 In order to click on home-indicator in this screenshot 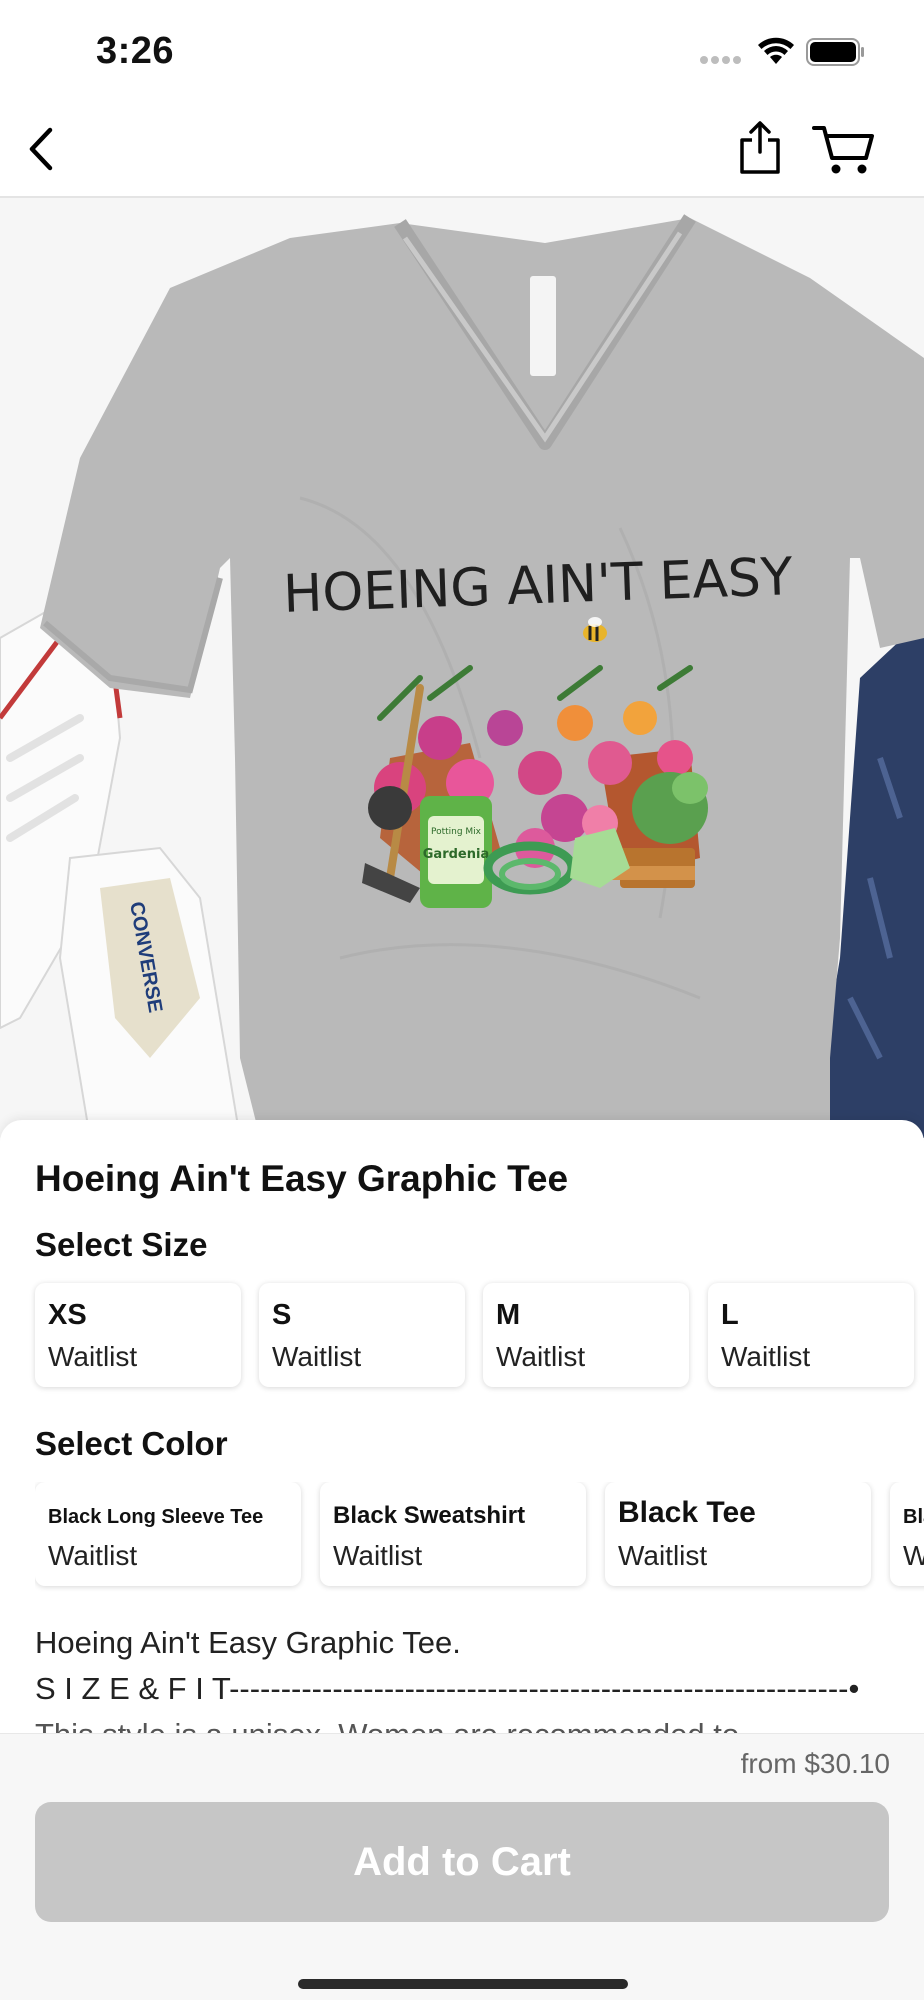, I will do `click(463, 1984)`.